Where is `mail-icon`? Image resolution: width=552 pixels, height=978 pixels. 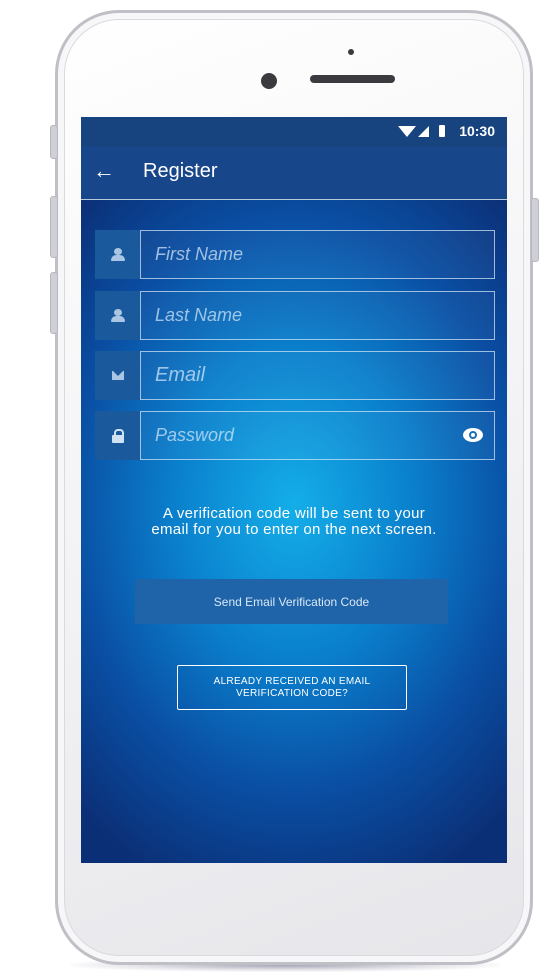
mail-icon is located at coordinates (117, 375).